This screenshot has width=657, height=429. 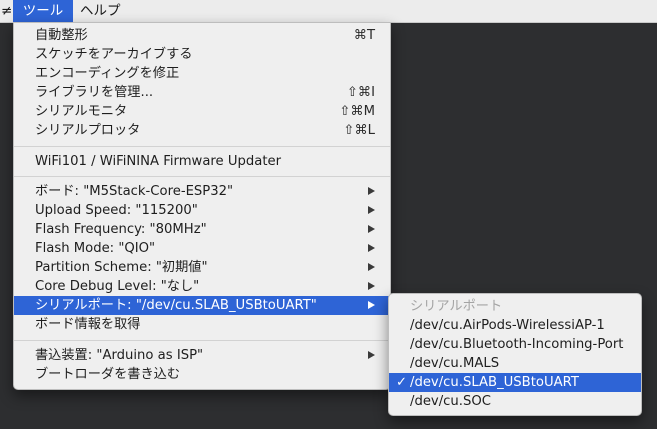 What do you see at coordinates (402, 382) in the screenshot?
I see `checkmark-icon: ✓` at bounding box center [402, 382].